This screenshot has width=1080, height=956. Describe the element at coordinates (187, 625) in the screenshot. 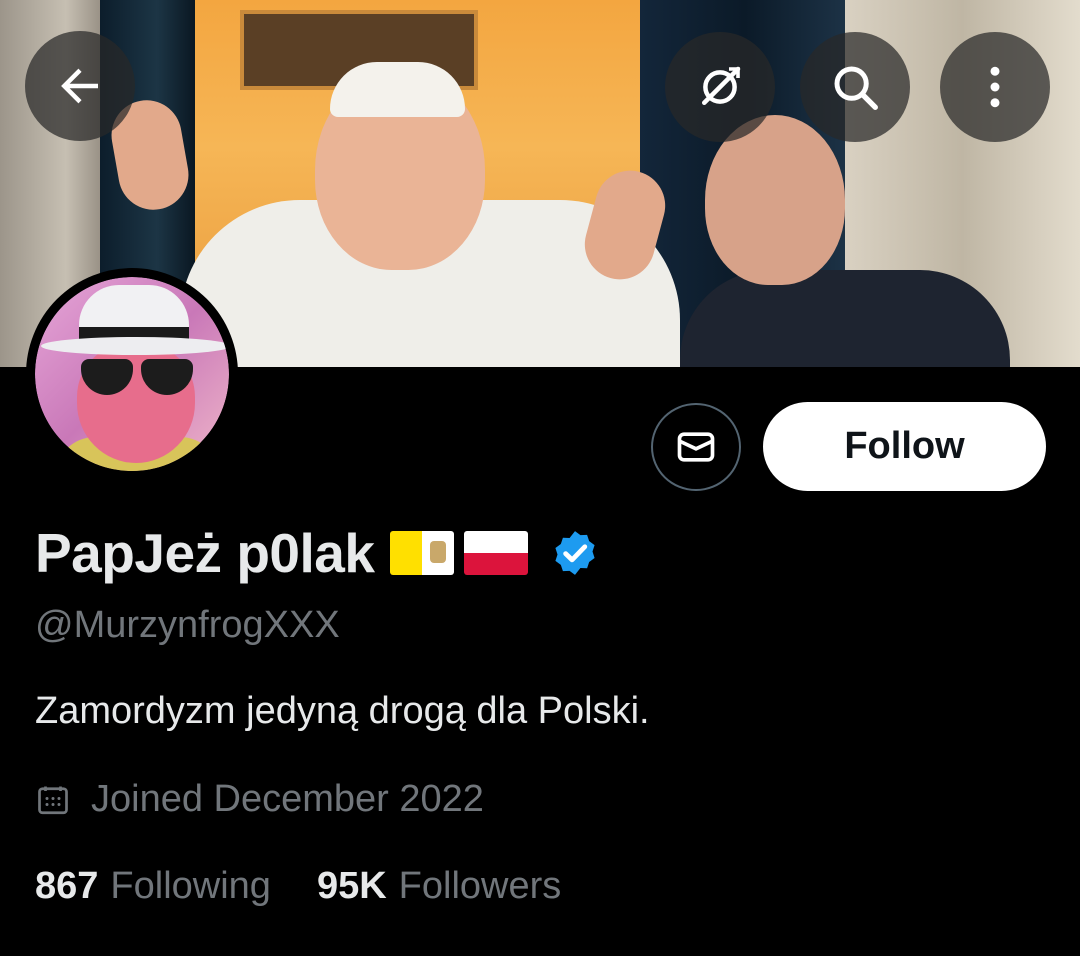

I see `handle: @MurzynfrogXXX` at that location.